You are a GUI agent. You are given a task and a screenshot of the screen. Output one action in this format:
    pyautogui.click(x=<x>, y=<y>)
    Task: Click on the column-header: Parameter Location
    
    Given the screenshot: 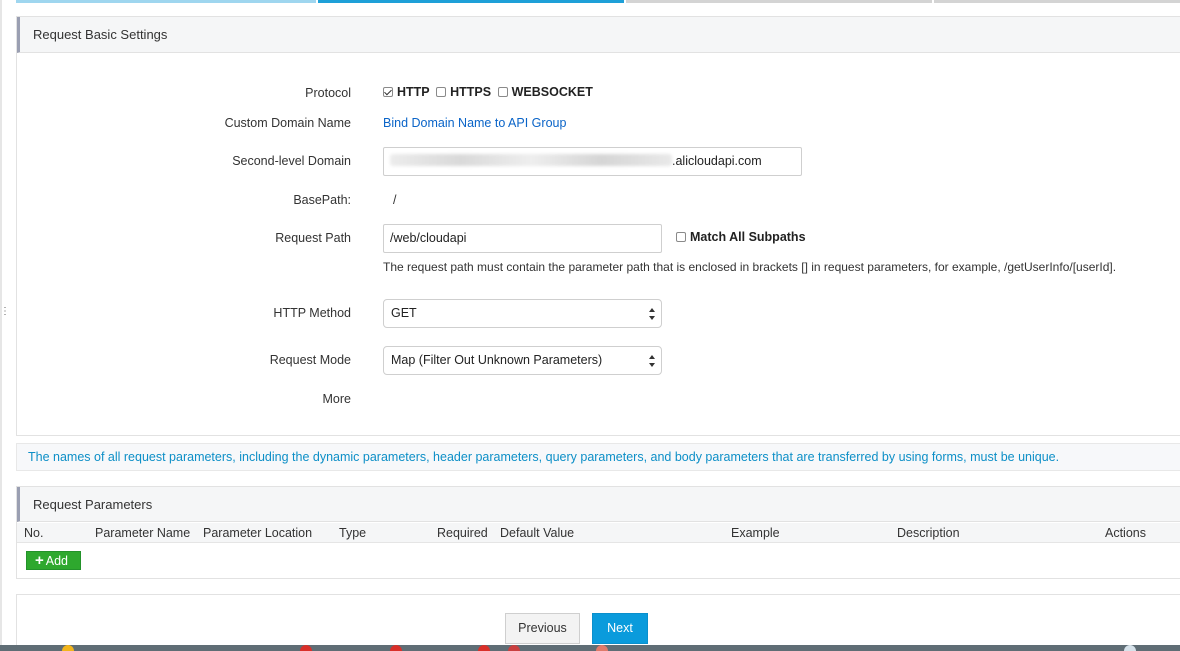 What is the action you would take?
    pyautogui.click(x=258, y=533)
    